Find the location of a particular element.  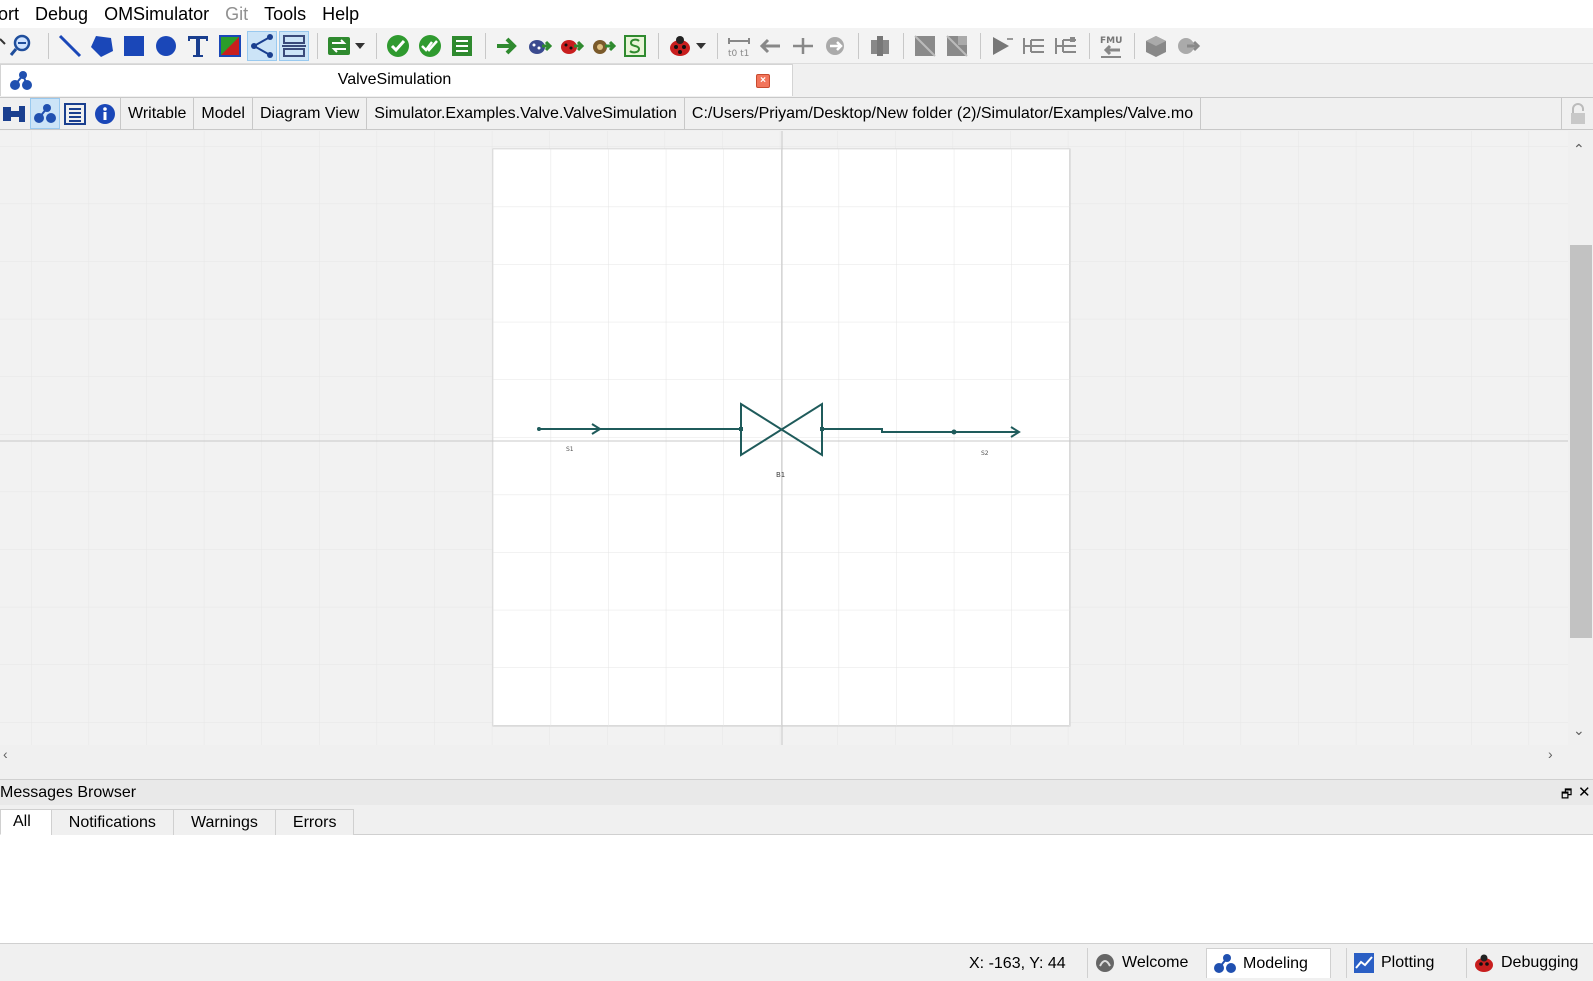

add-component-button is located at coordinates (880, 46).